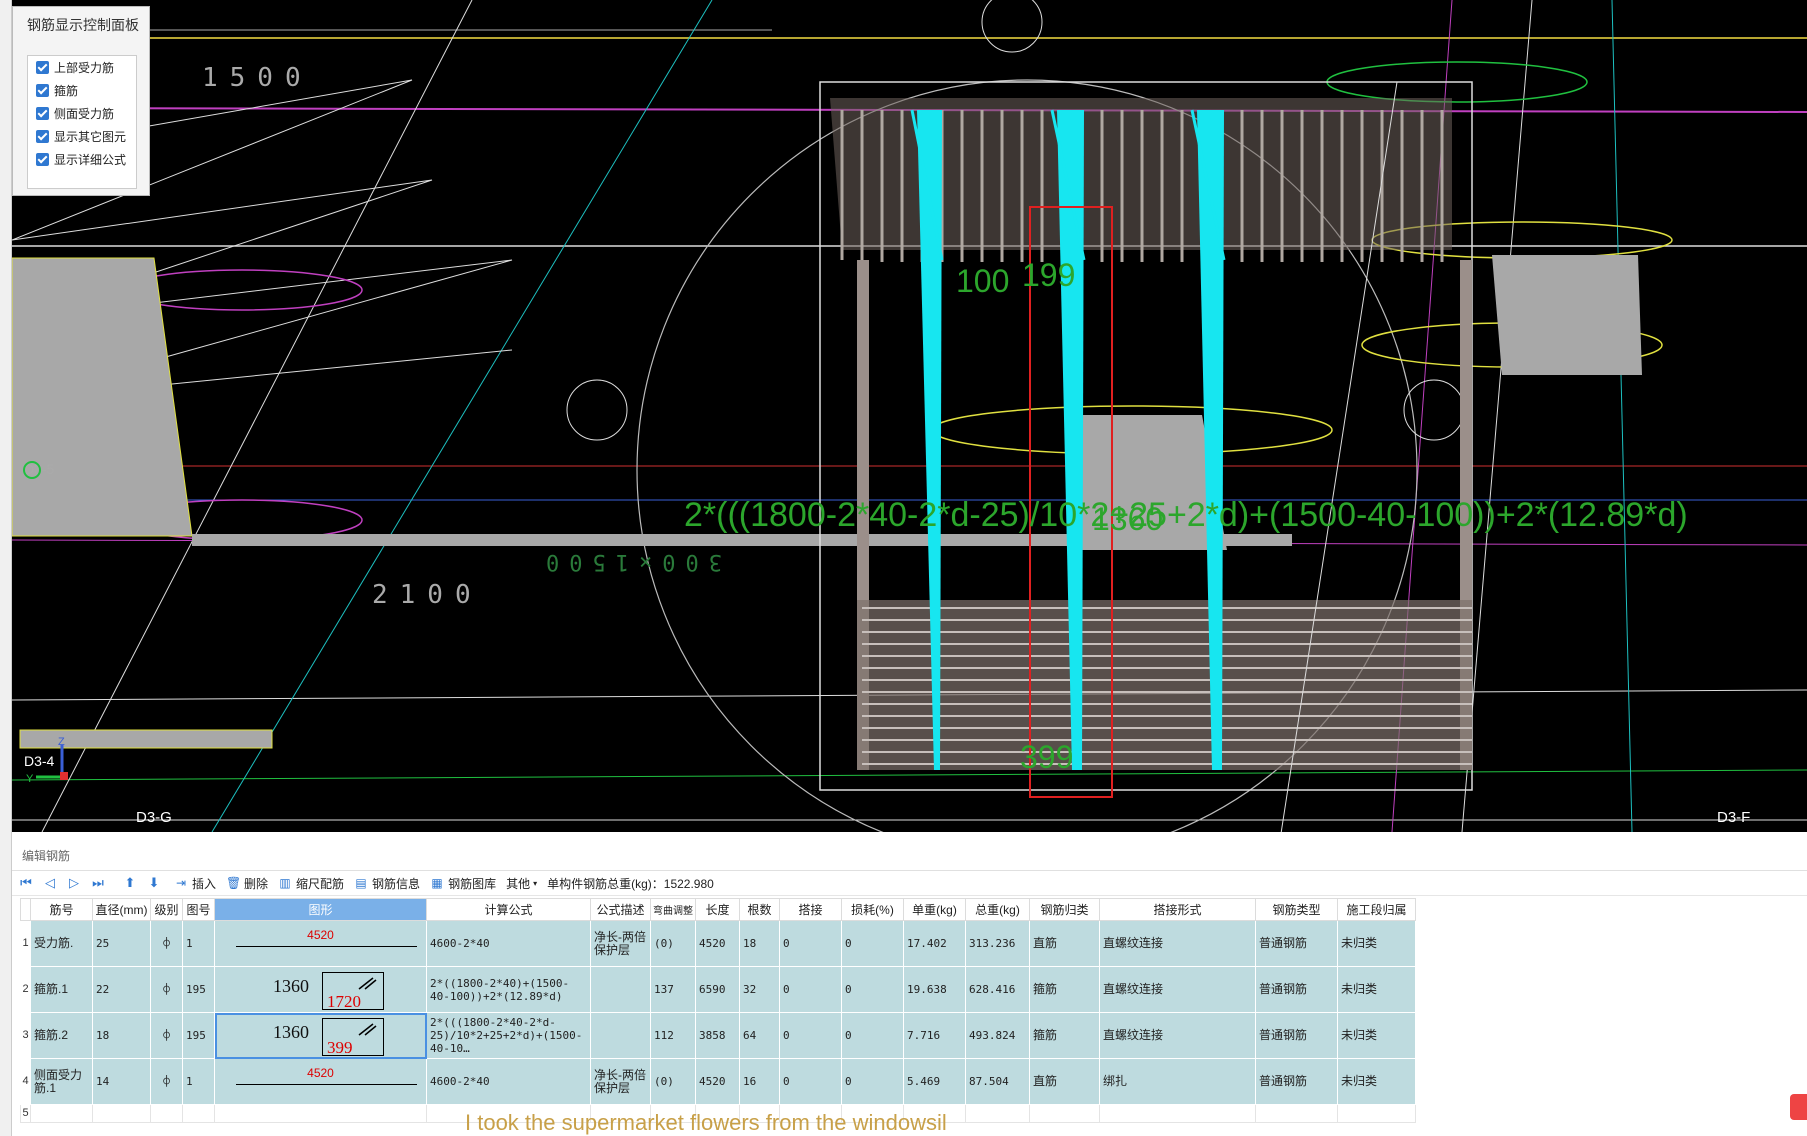  What do you see at coordinates (463, 883) in the screenshot?
I see `rebar-library-button: ▦ 钢筋图库` at bounding box center [463, 883].